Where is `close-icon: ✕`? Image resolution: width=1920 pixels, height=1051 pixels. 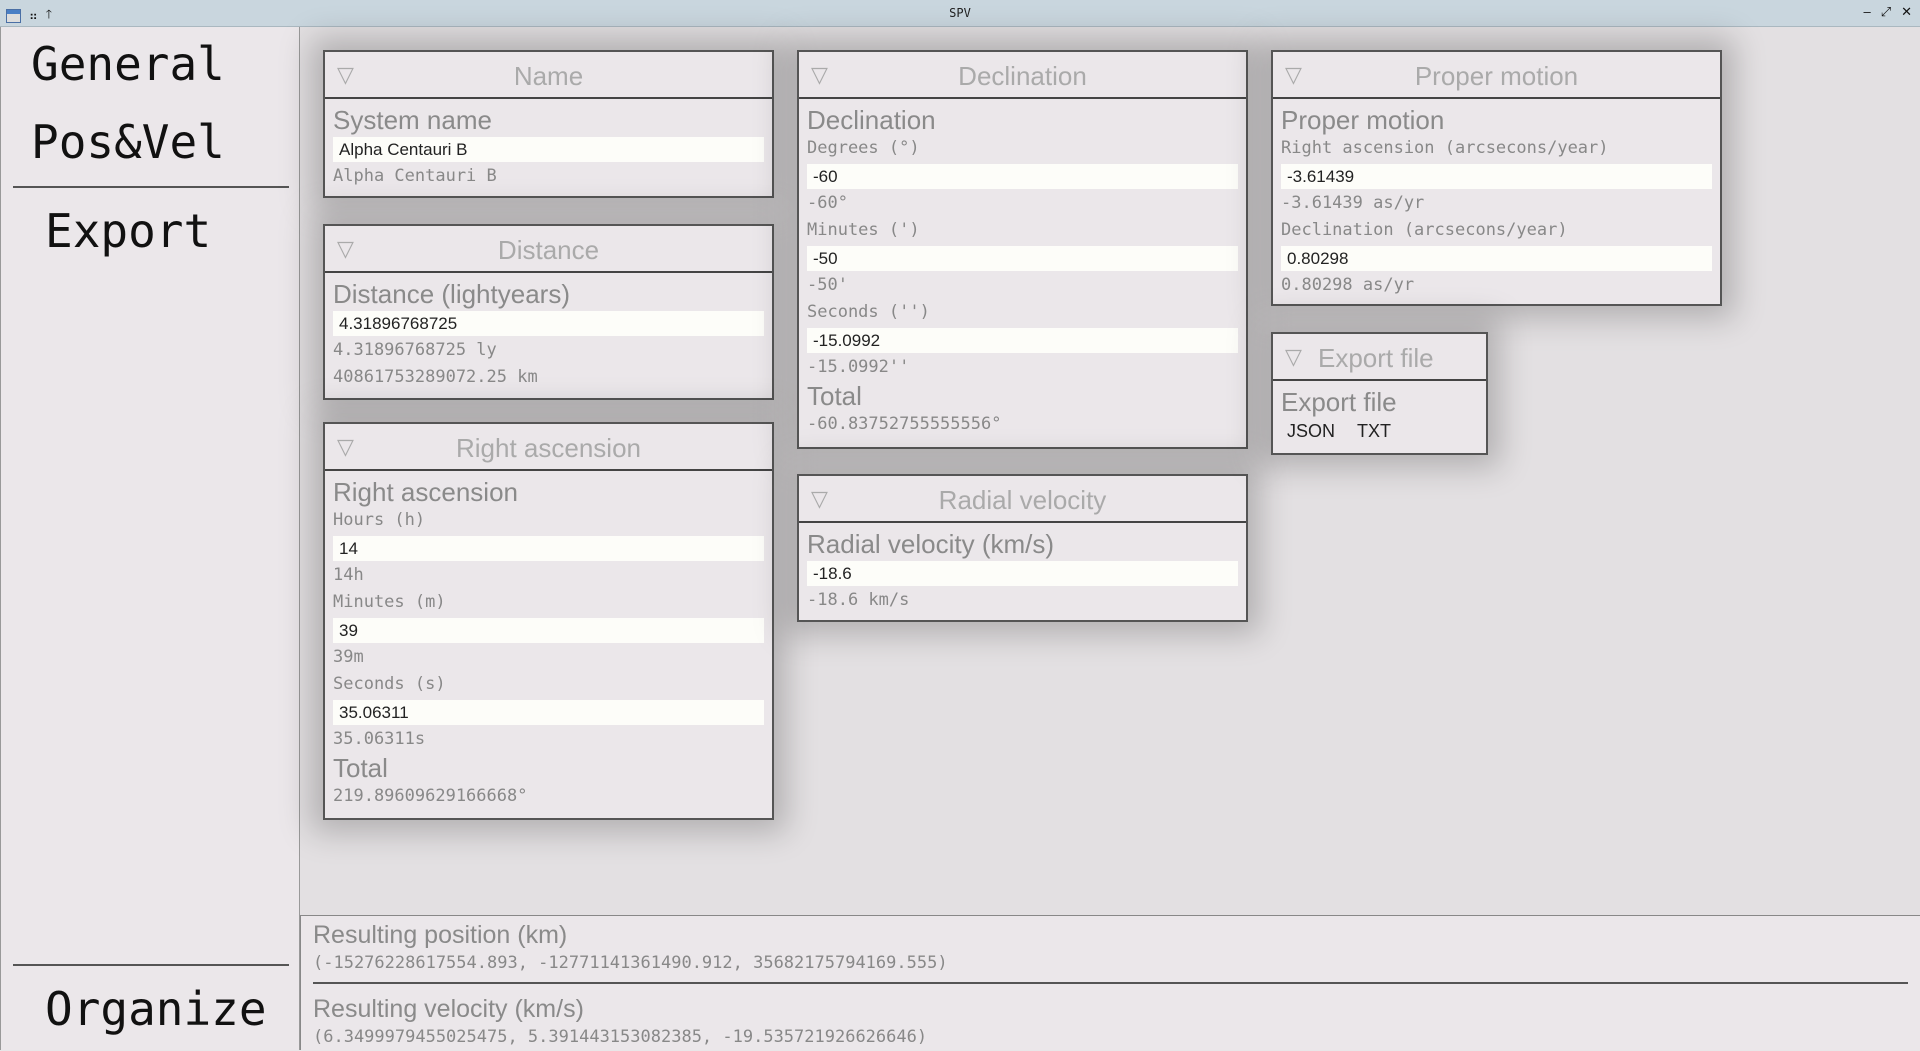
close-icon: ✕ is located at coordinates (1906, 12).